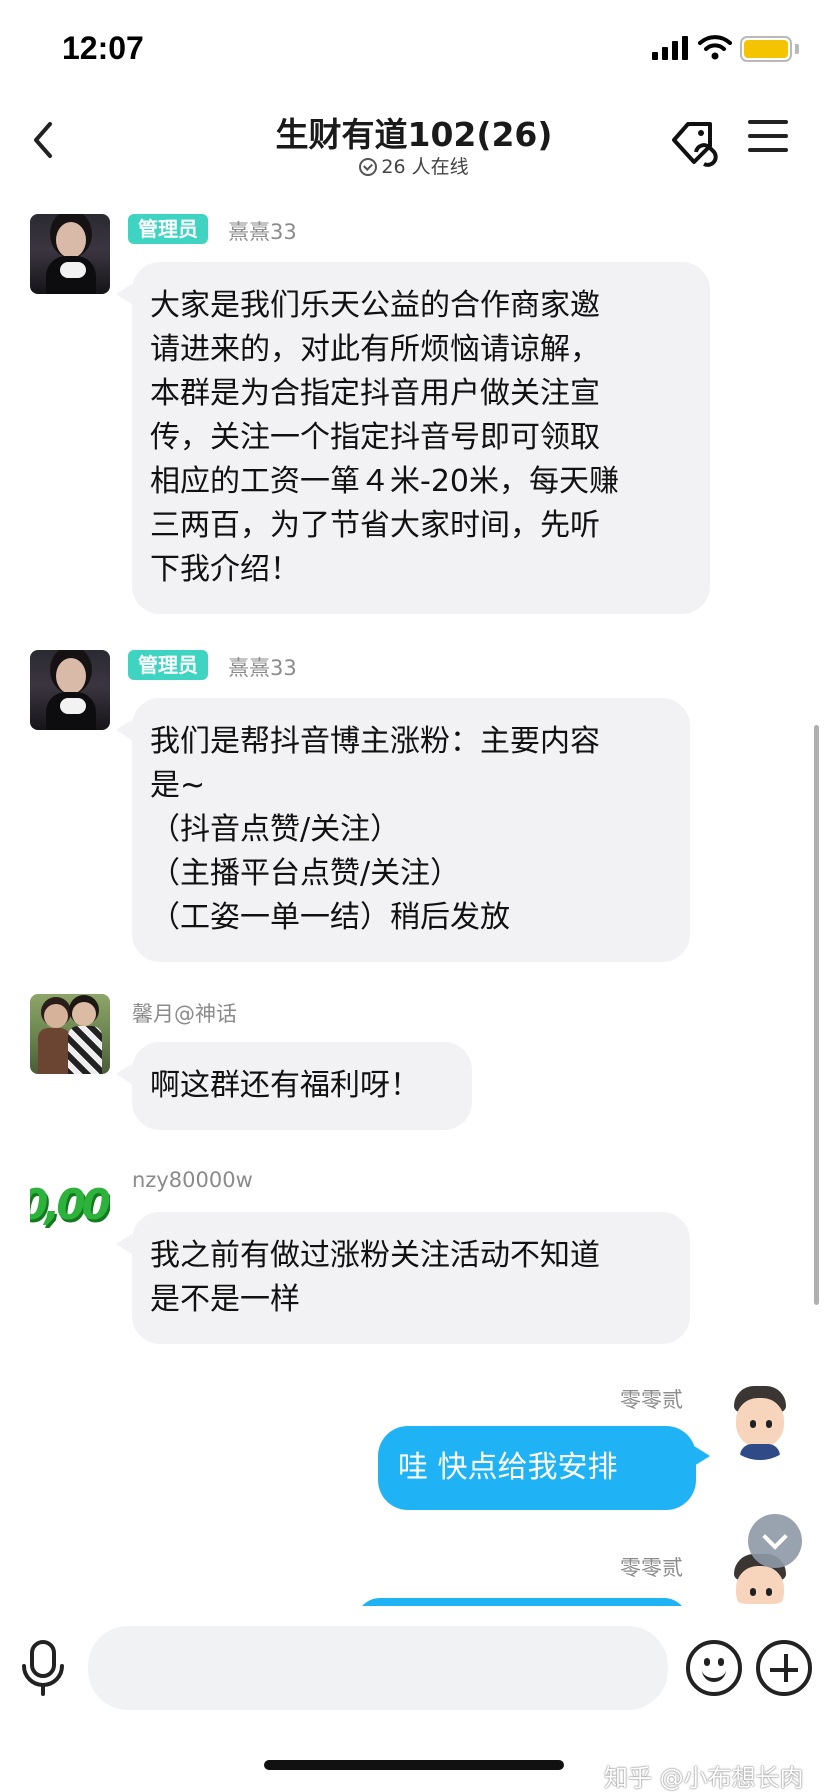  I want to click on status-bar: 12:07, so click(414, 50).